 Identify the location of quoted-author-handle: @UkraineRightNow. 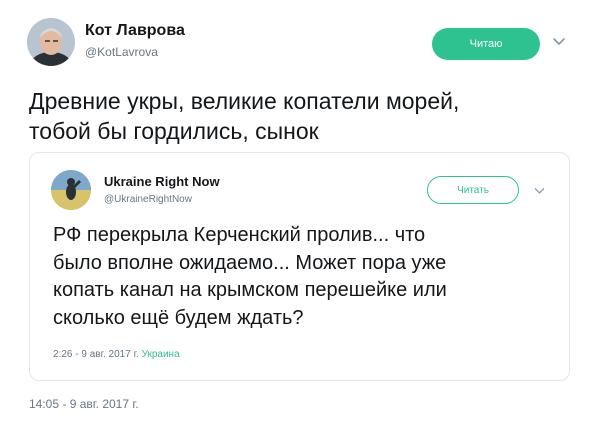
(148, 199).